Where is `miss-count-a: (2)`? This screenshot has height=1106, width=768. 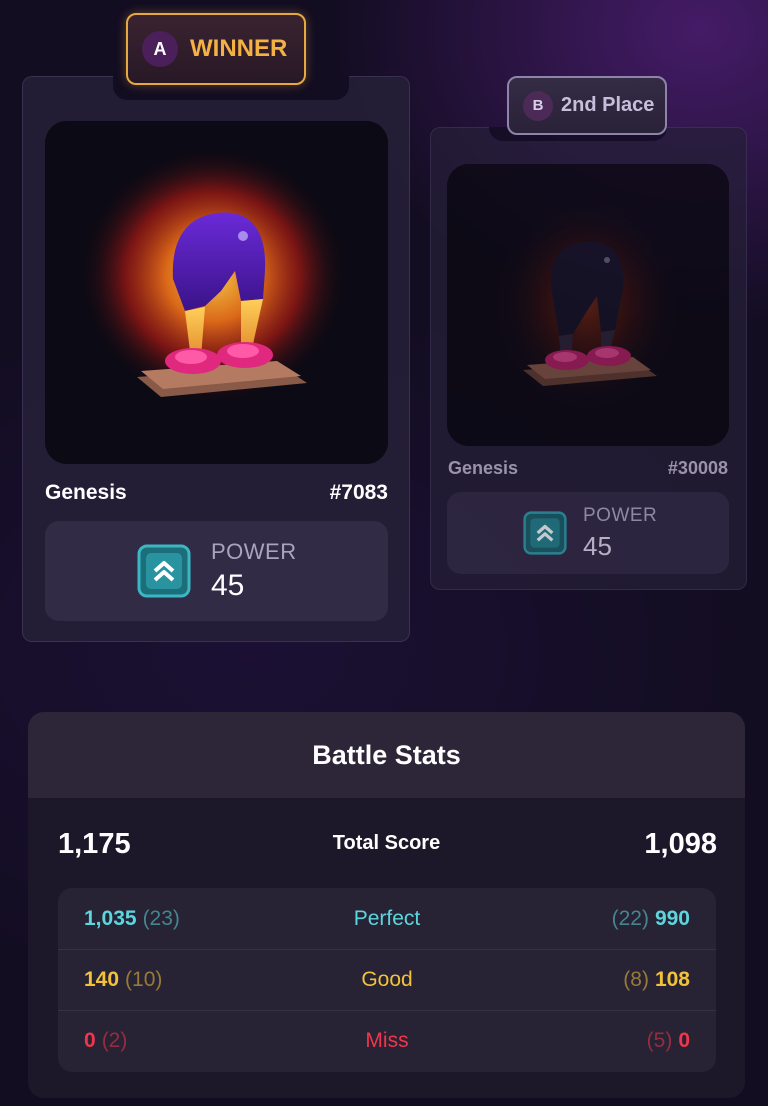
miss-count-a: (2) is located at coordinates (114, 1040).